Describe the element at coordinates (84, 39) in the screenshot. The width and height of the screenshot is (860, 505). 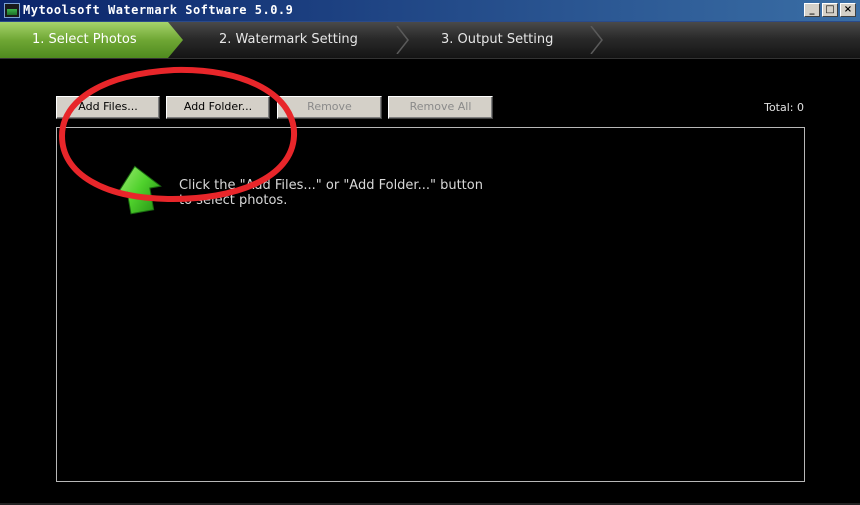
I see `step-label: 1. Select Photos` at that location.